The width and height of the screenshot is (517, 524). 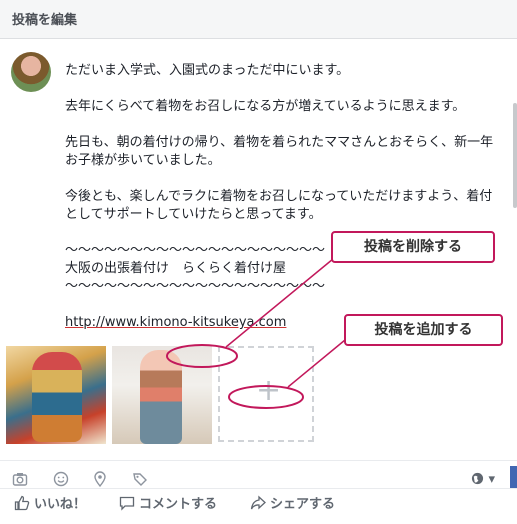 What do you see at coordinates (129, 503) in the screenshot?
I see `comment-icon` at bounding box center [129, 503].